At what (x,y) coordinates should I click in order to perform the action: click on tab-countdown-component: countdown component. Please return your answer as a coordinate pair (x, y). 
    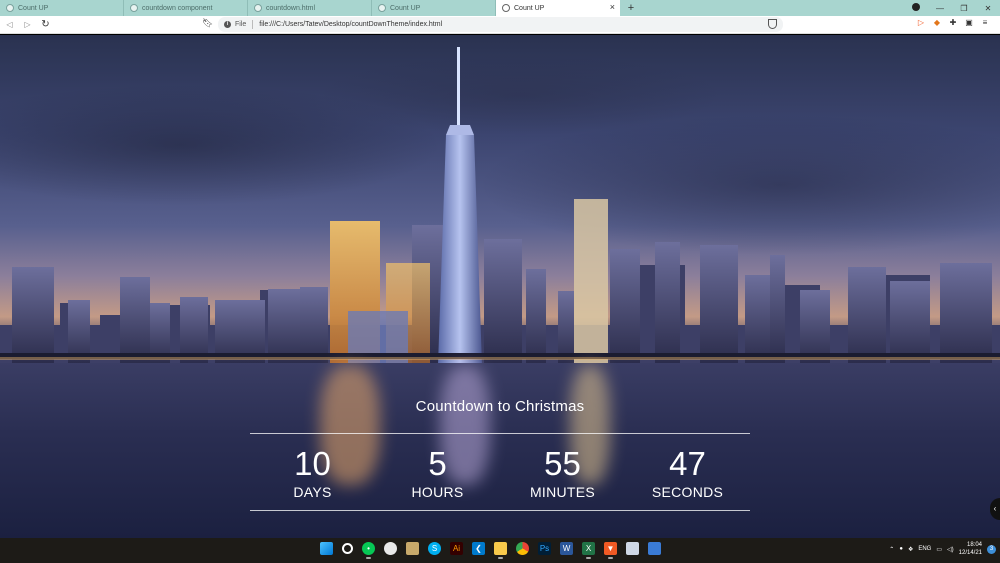
    Looking at the image, I should click on (186, 8).